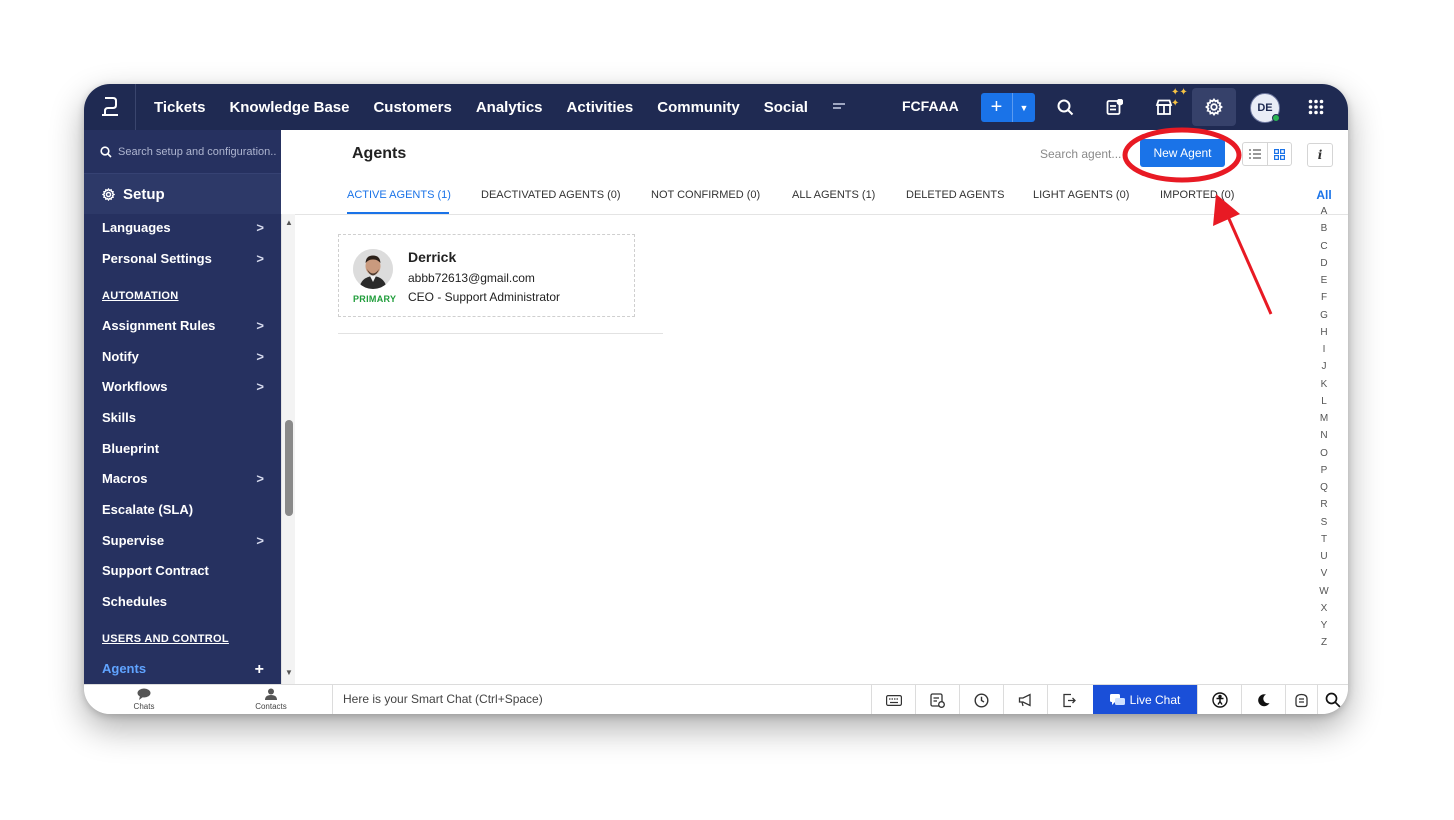 This screenshot has width=1454, height=820. I want to click on alphabet-letter: S, so click(1324, 522).